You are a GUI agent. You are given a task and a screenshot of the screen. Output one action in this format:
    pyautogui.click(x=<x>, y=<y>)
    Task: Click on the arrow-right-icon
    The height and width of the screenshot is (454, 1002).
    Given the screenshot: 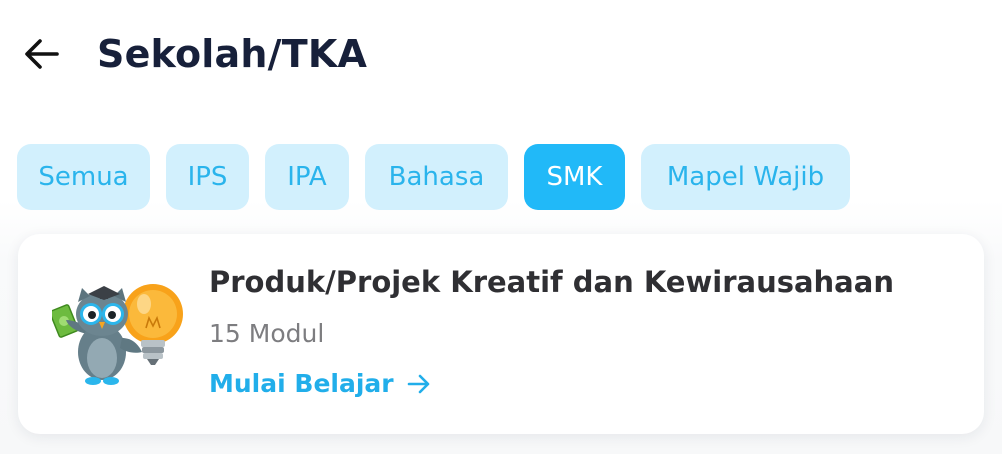 What is the action you would take?
    pyautogui.click(x=418, y=384)
    